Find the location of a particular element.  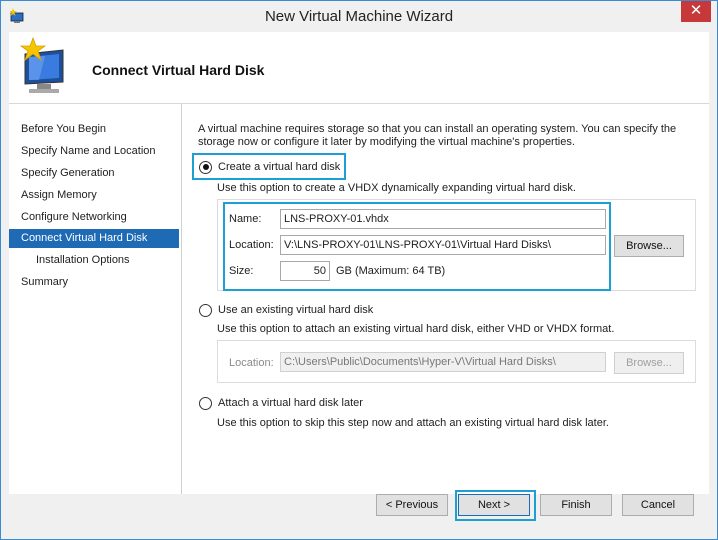

existing-vhd-radio is located at coordinates (205, 310).